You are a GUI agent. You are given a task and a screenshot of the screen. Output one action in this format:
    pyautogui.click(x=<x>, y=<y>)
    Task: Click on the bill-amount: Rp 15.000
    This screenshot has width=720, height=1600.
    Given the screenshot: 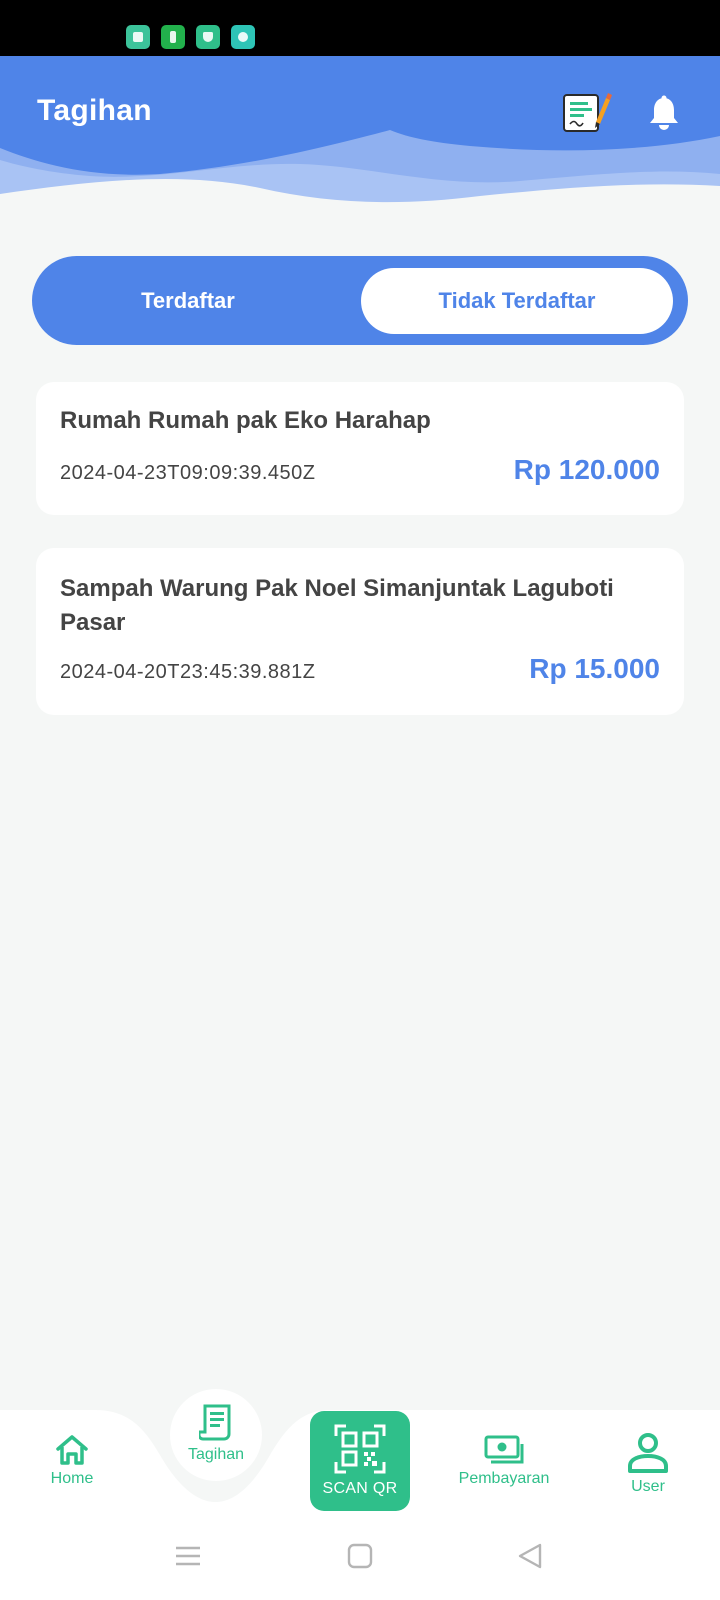 What is the action you would take?
    pyautogui.click(x=594, y=668)
    